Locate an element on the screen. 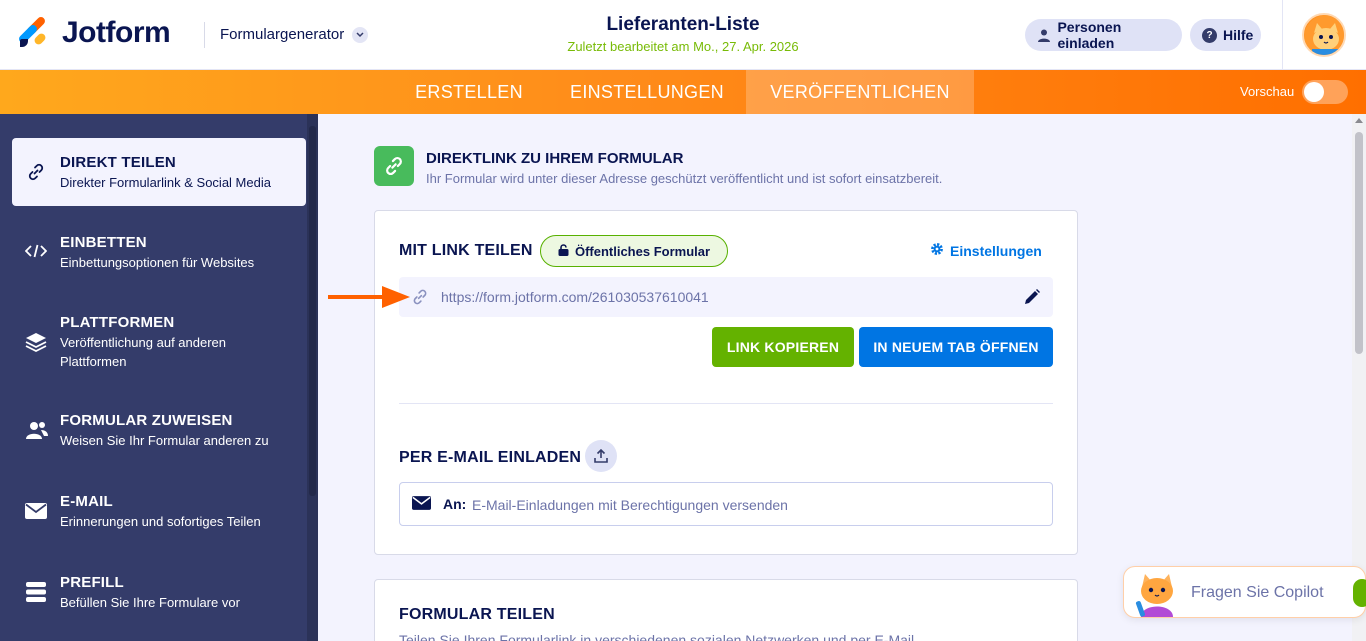 The height and width of the screenshot is (641, 1366). help-label: Hilfe is located at coordinates (1238, 35).